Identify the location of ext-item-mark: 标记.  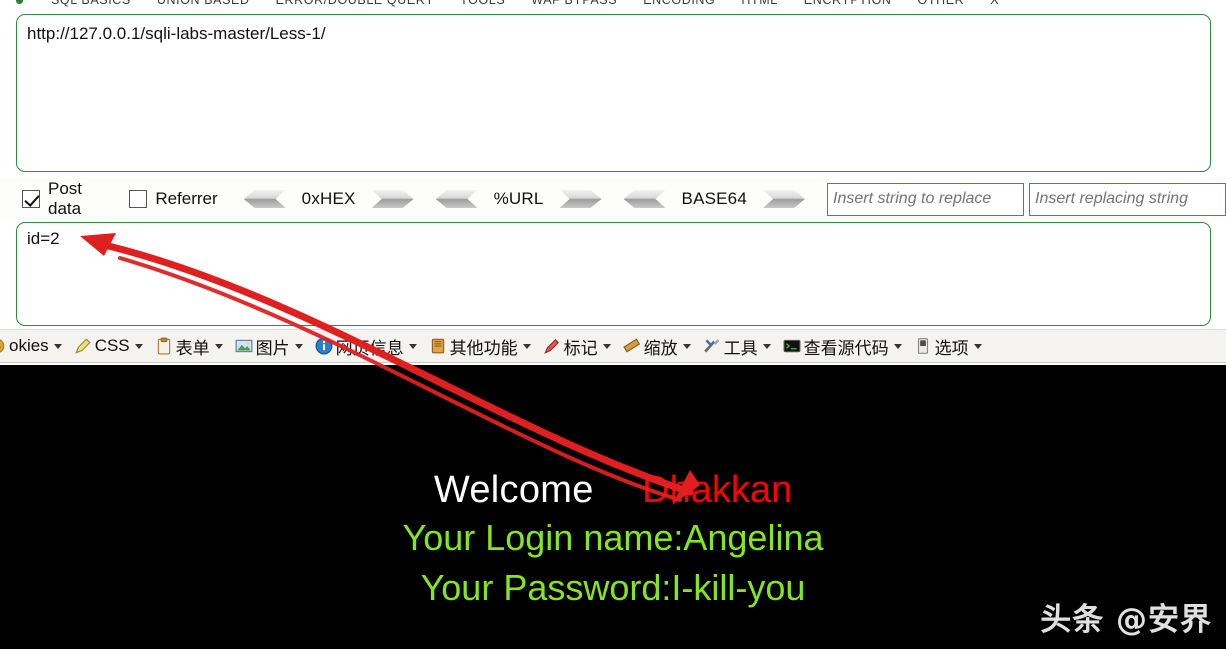
(577, 346).